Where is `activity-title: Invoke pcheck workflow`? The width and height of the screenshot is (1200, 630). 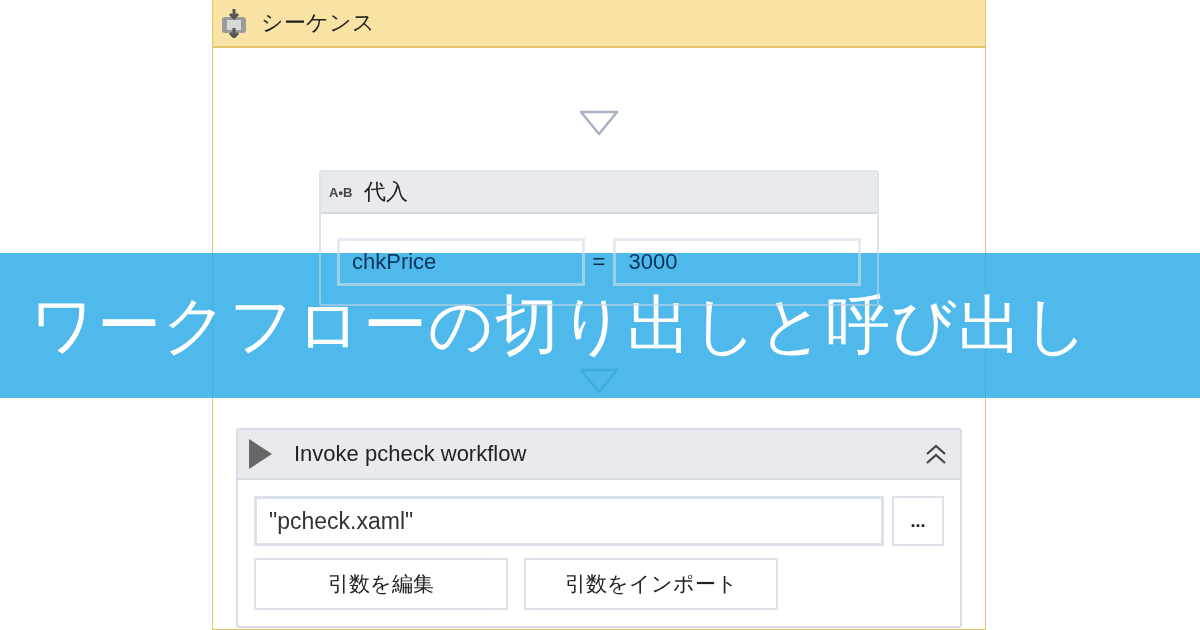
activity-title: Invoke pcheck workflow is located at coordinates (411, 454).